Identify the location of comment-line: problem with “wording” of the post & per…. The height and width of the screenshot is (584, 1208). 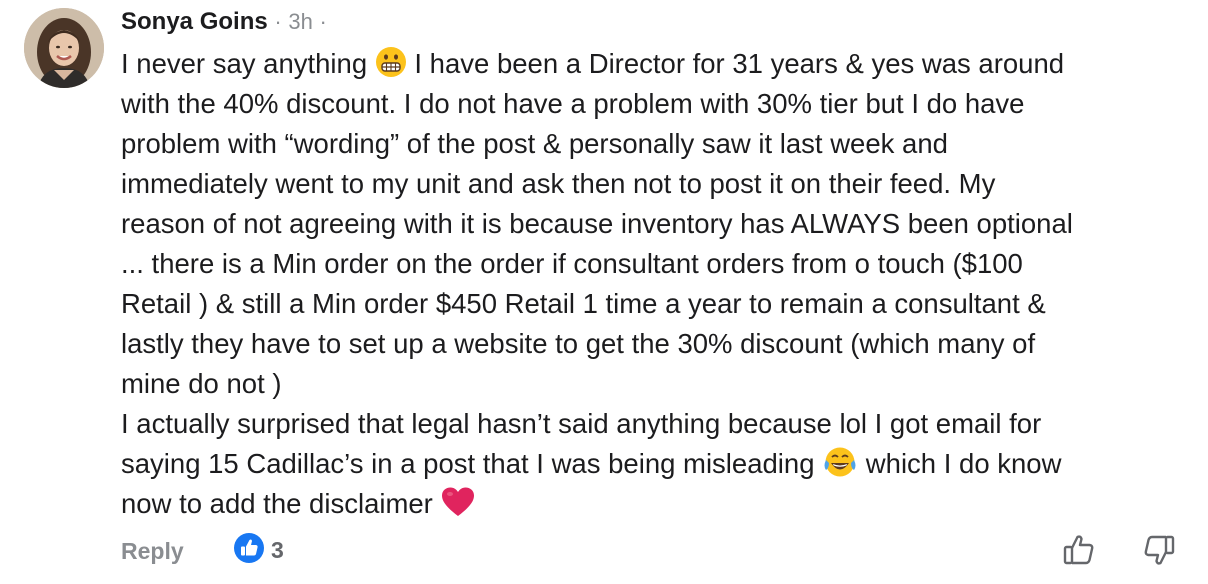
(534, 143).